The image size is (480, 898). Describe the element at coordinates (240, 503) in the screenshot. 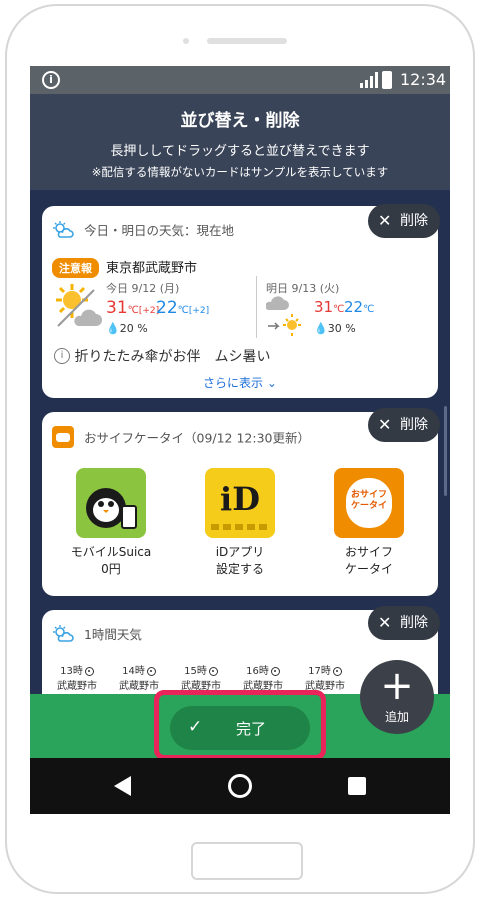

I see `id-app-icon: iD` at that location.